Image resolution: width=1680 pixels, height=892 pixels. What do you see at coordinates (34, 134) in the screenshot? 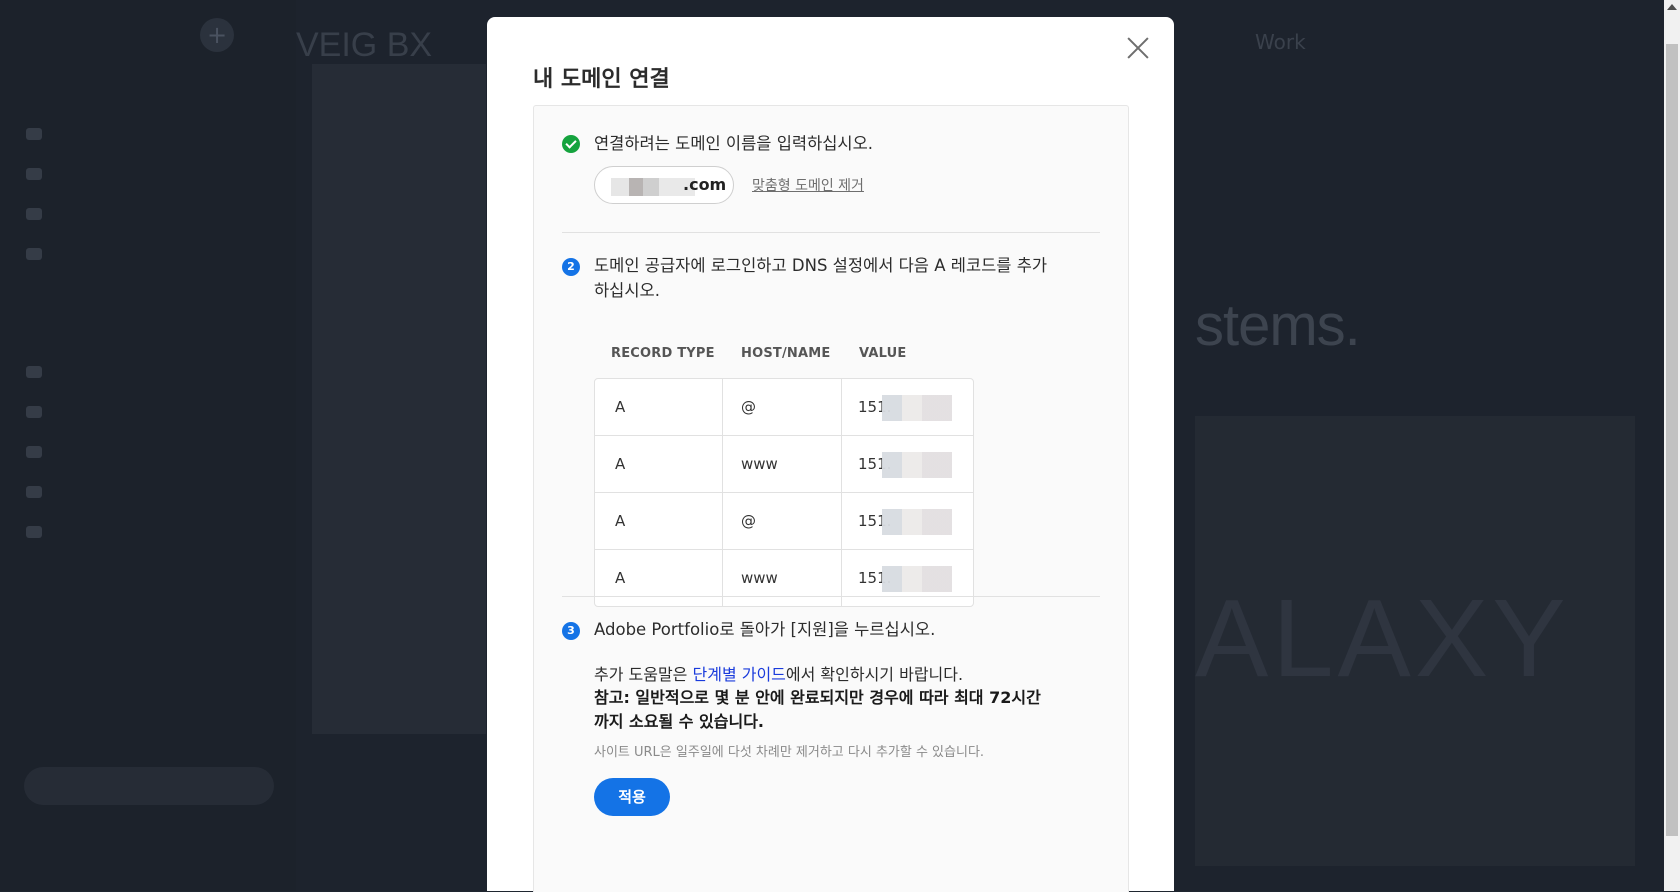
I see `page-icon` at bounding box center [34, 134].